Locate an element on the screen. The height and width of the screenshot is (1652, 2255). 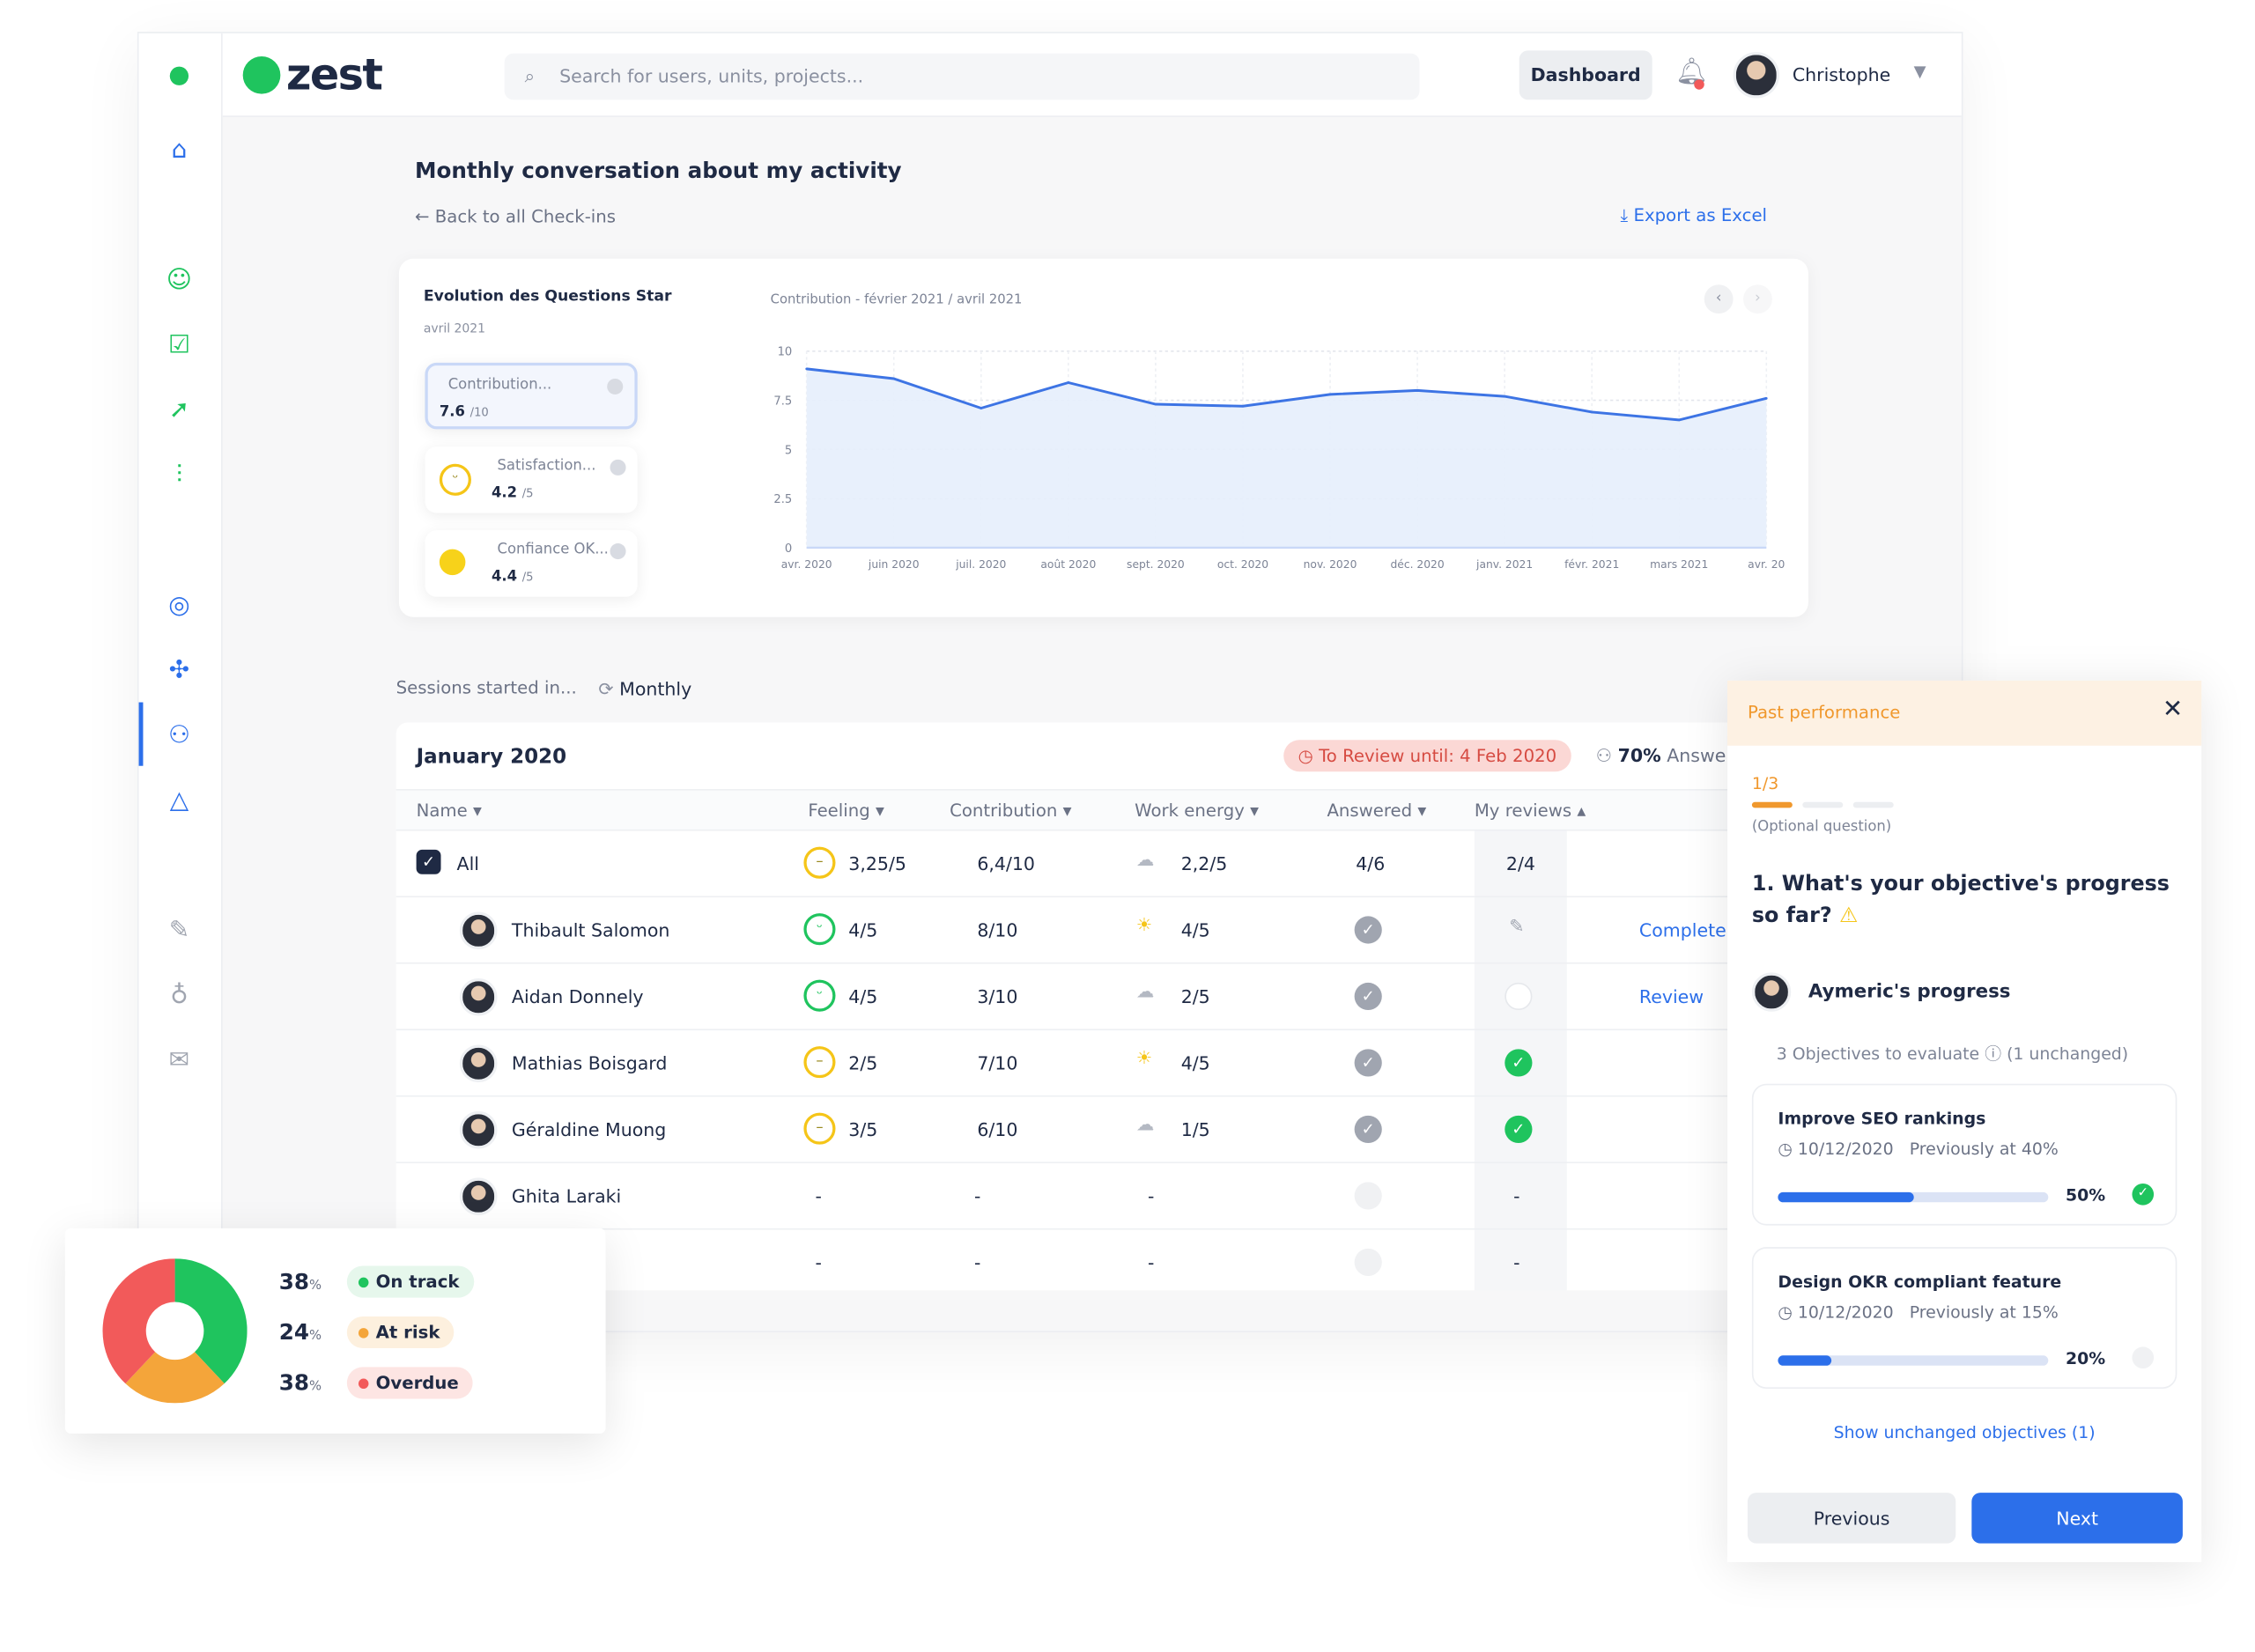
step-bar is located at coordinates (1873, 804).